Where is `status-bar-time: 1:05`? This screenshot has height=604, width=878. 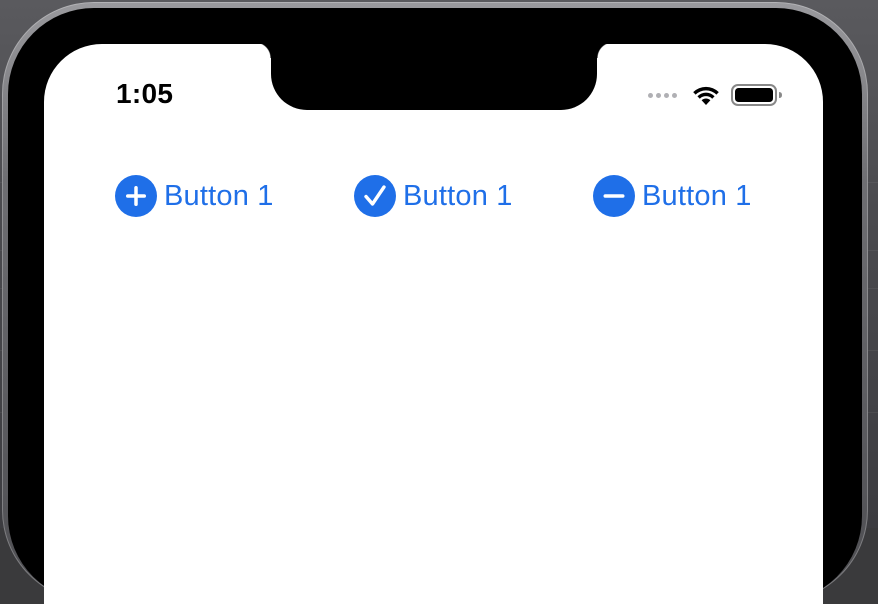 status-bar-time: 1:05 is located at coordinates (145, 93).